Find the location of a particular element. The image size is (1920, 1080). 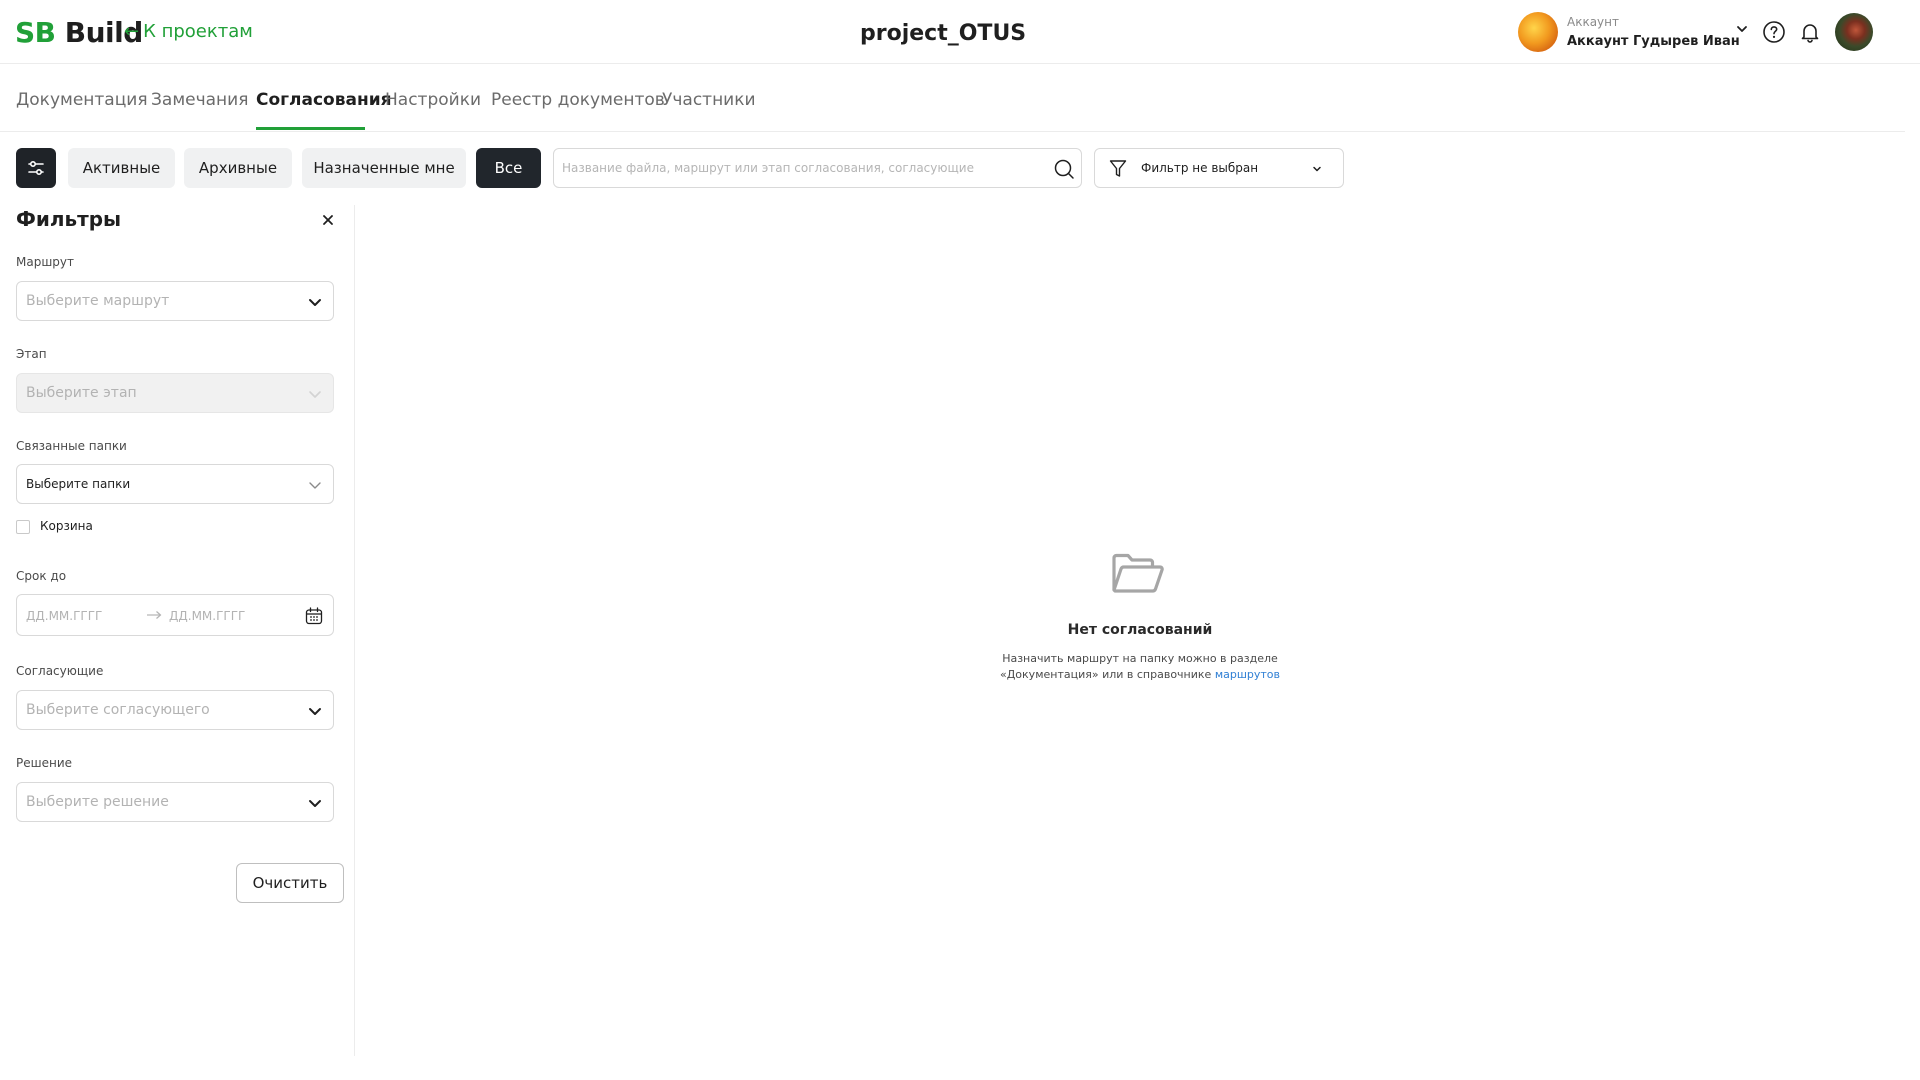

filters-toggle-button is located at coordinates (36, 168).